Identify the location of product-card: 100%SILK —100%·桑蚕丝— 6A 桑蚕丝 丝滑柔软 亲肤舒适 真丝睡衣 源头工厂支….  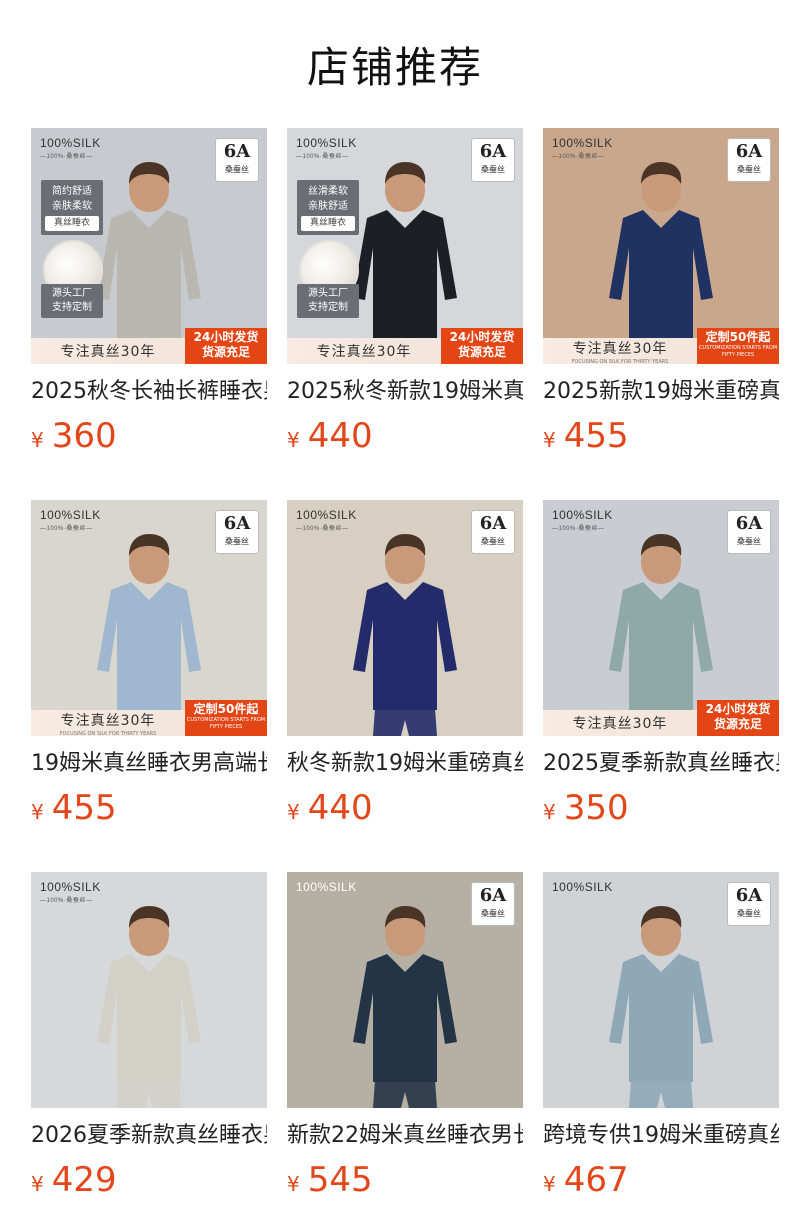
(405, 292).